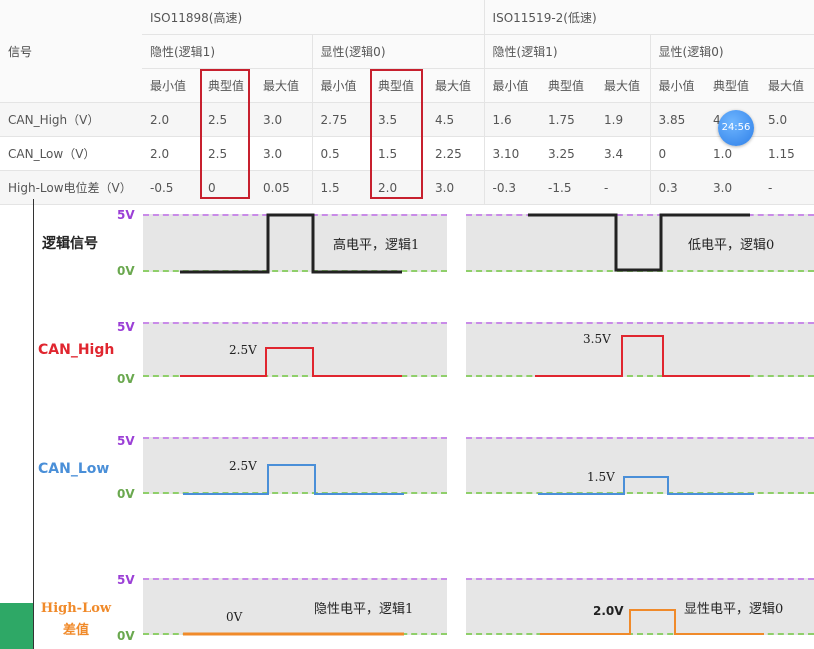 This screenshot has height=649, width=814. I want to click on level-label-can-high-dominant: 3.5V, so click(597, 339).